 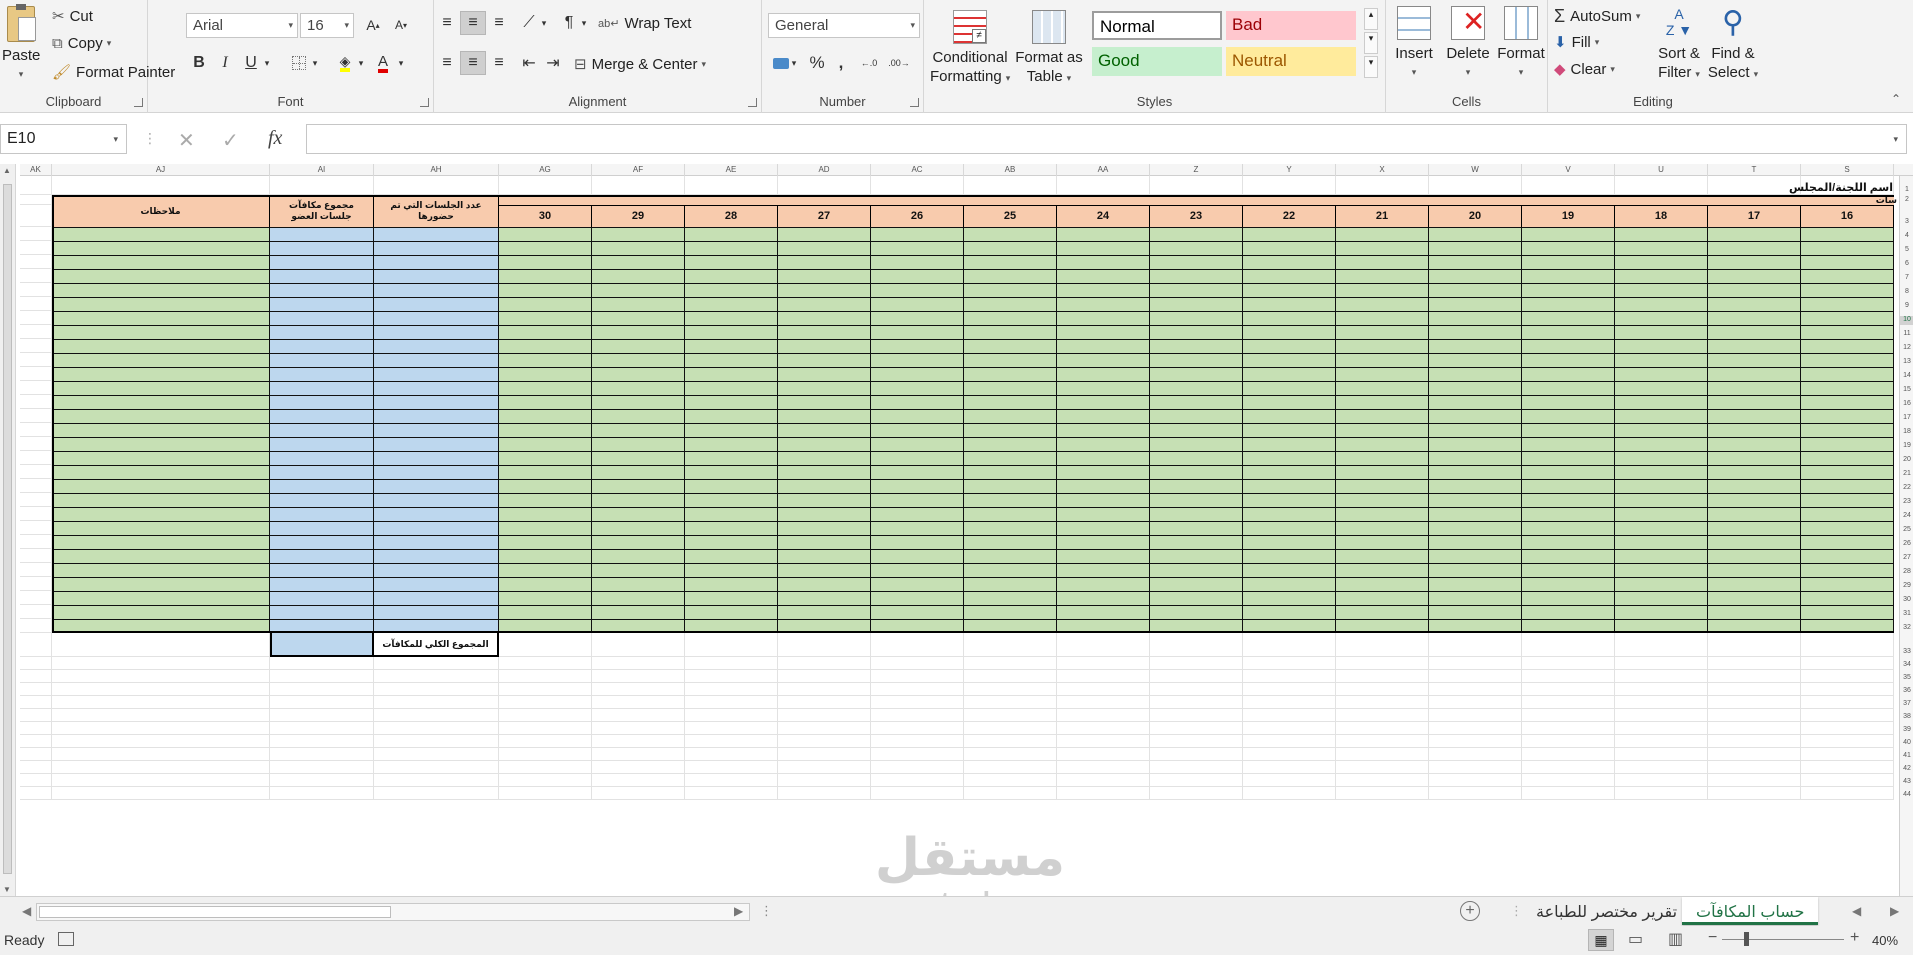 What do you see at coordinates (545, 216) in the screenshot?
I see `session-number-header: 30` at bounding box center [545, 216].